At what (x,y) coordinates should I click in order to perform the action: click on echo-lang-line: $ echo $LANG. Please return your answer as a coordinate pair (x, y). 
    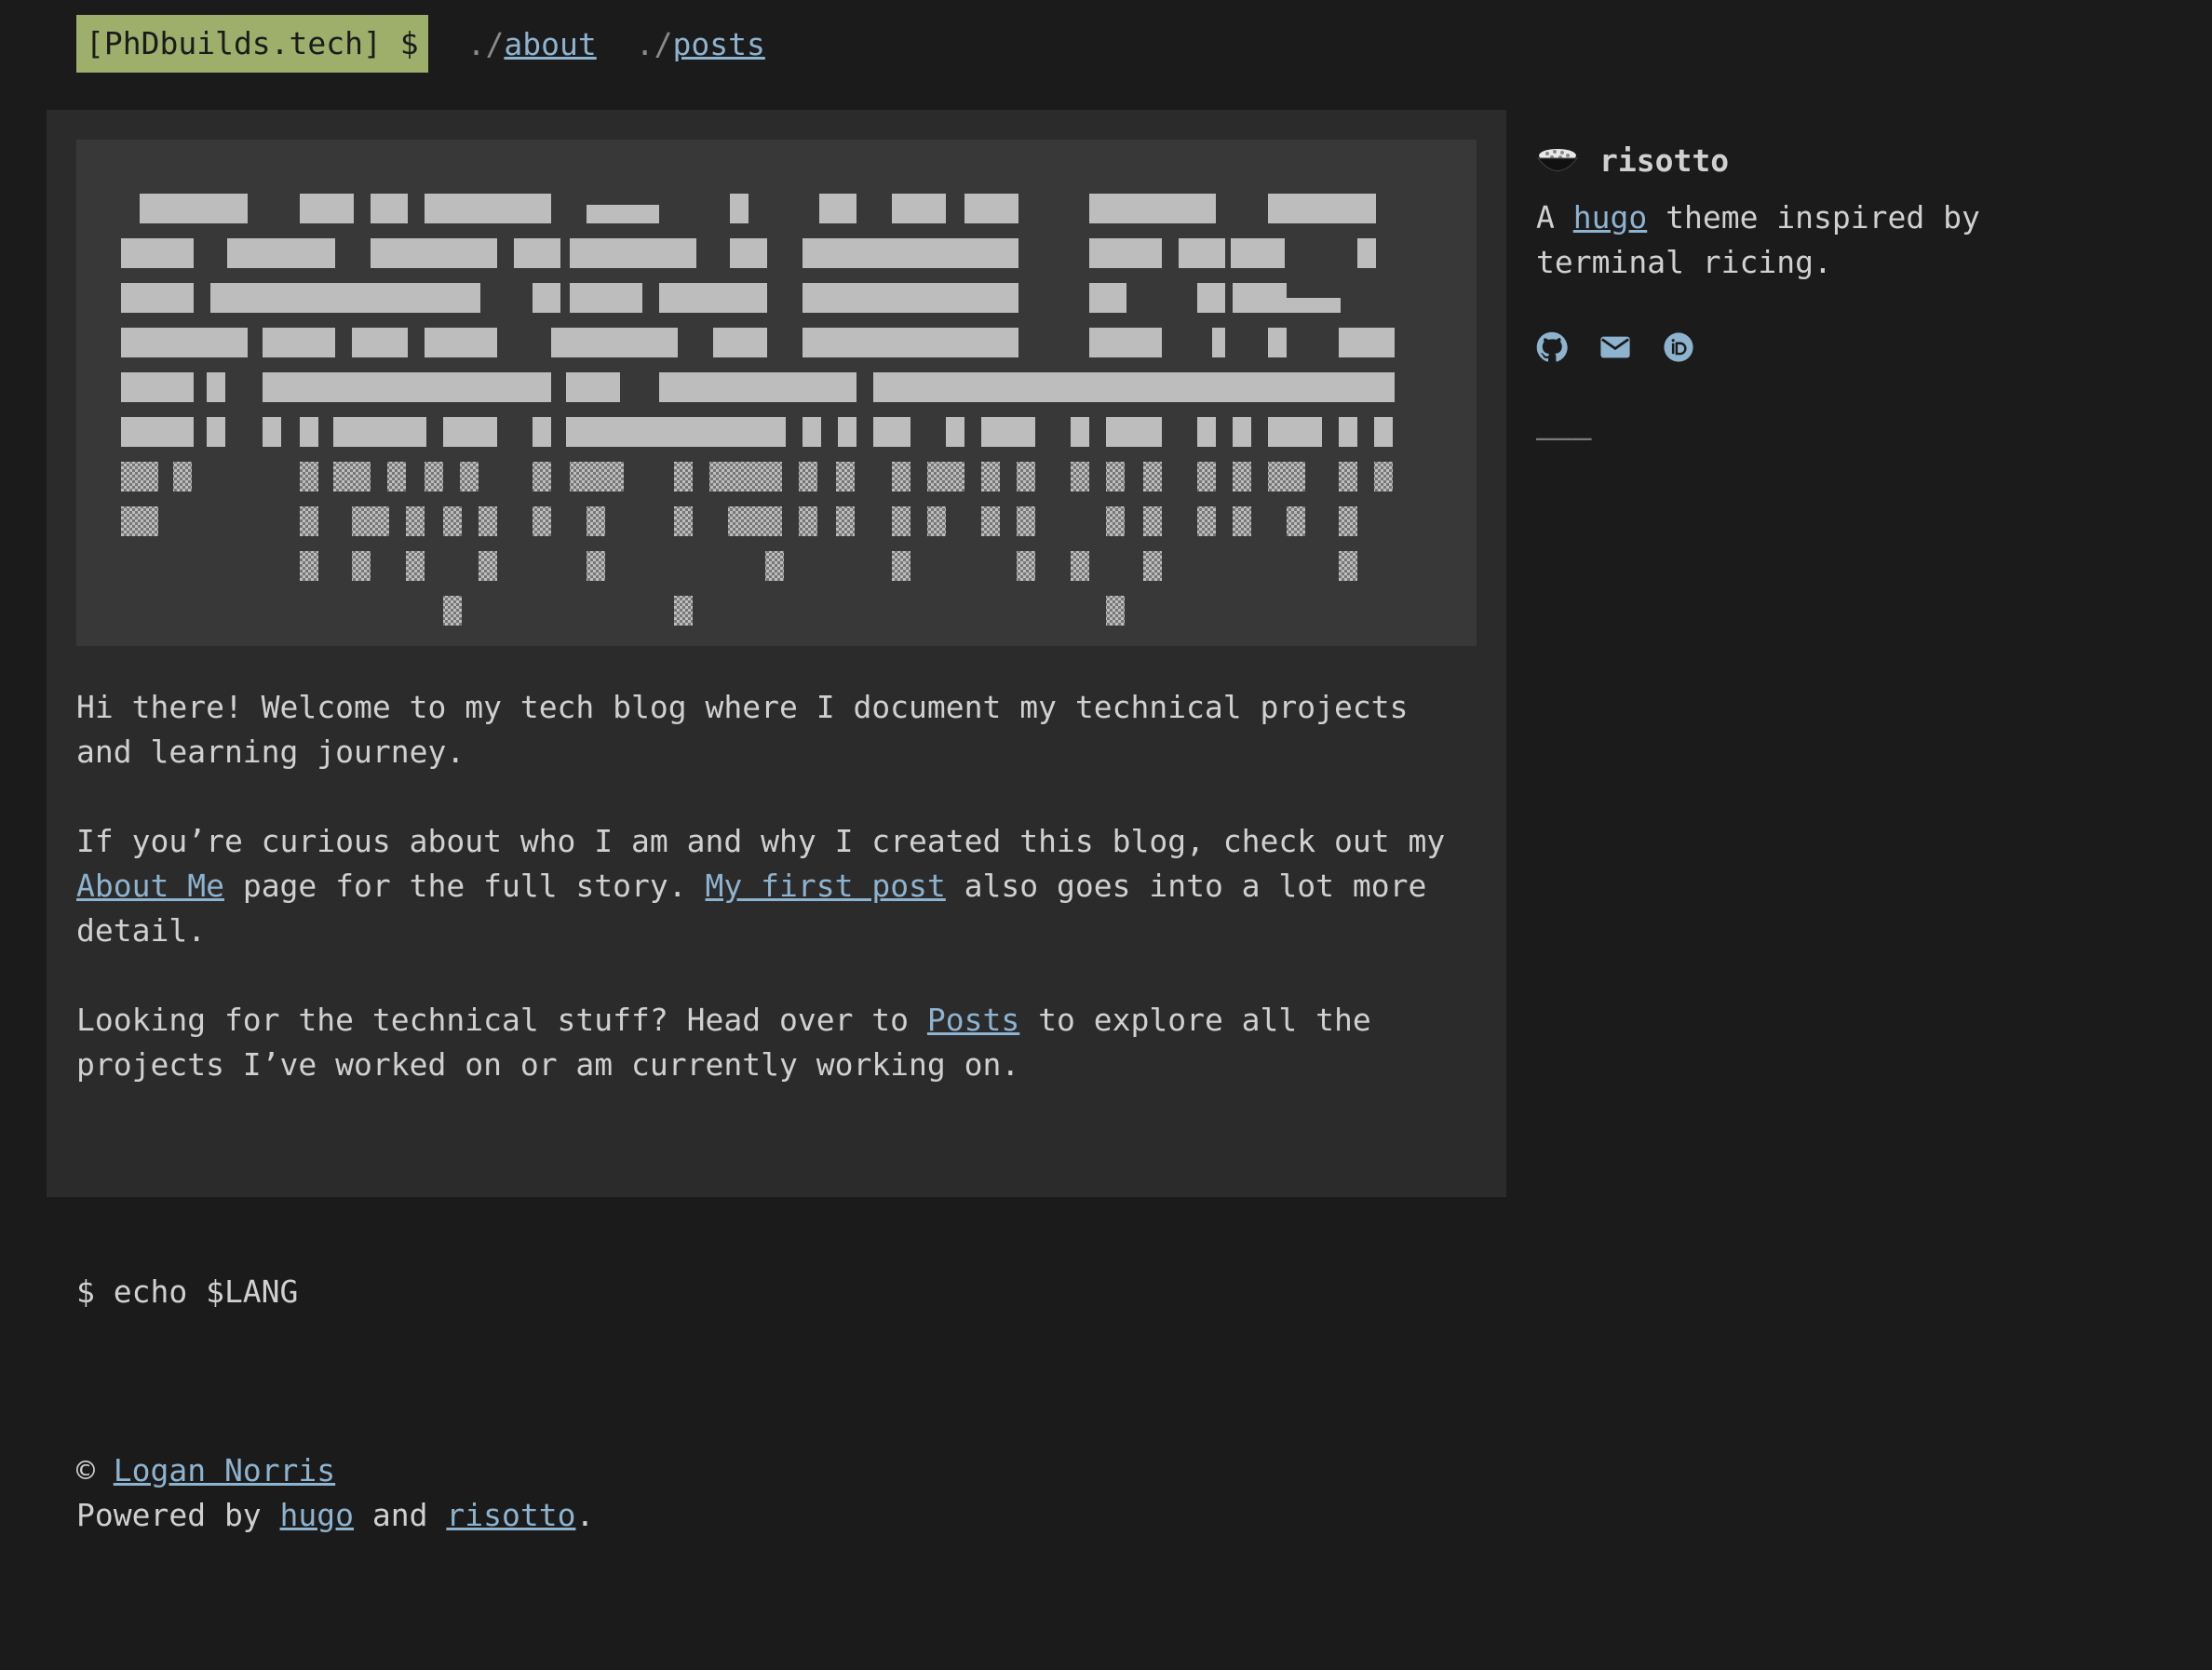
    Looking at the image, I should click on (187, 1291).